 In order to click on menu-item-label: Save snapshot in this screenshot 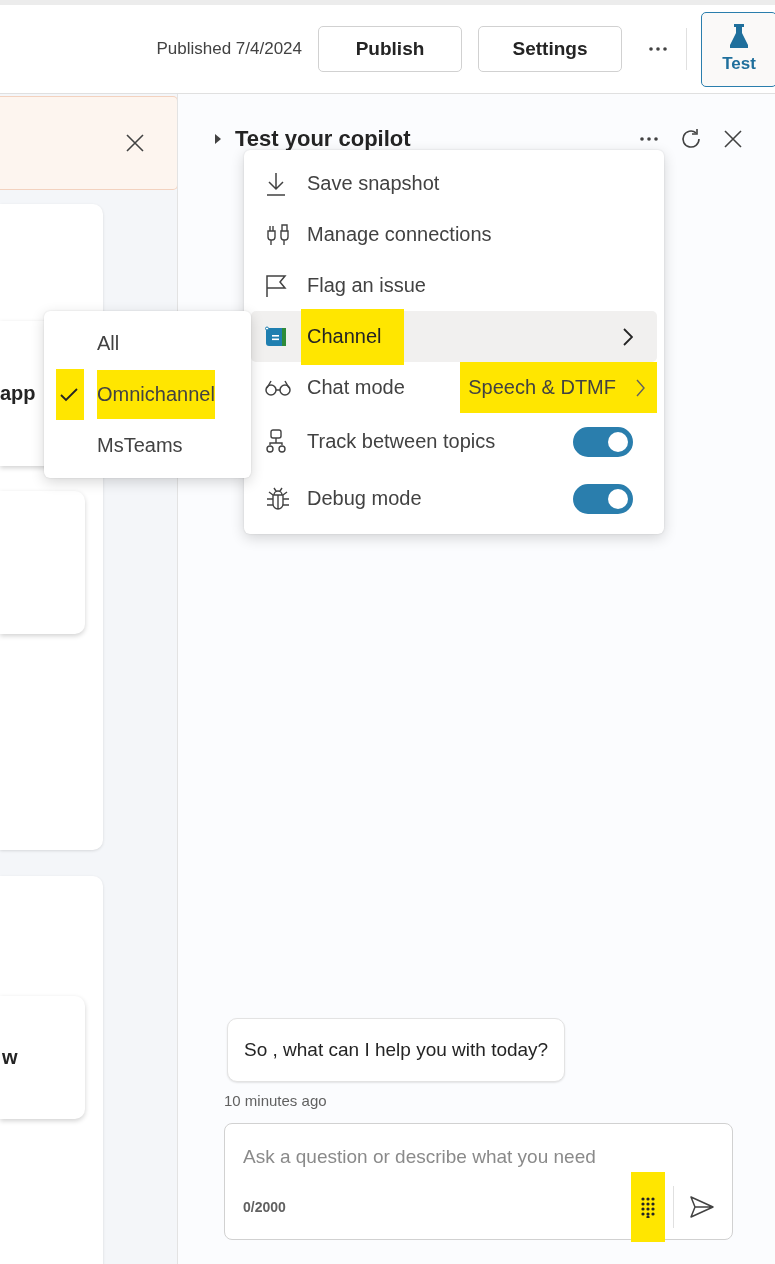, I will do `click(373, 183)`.